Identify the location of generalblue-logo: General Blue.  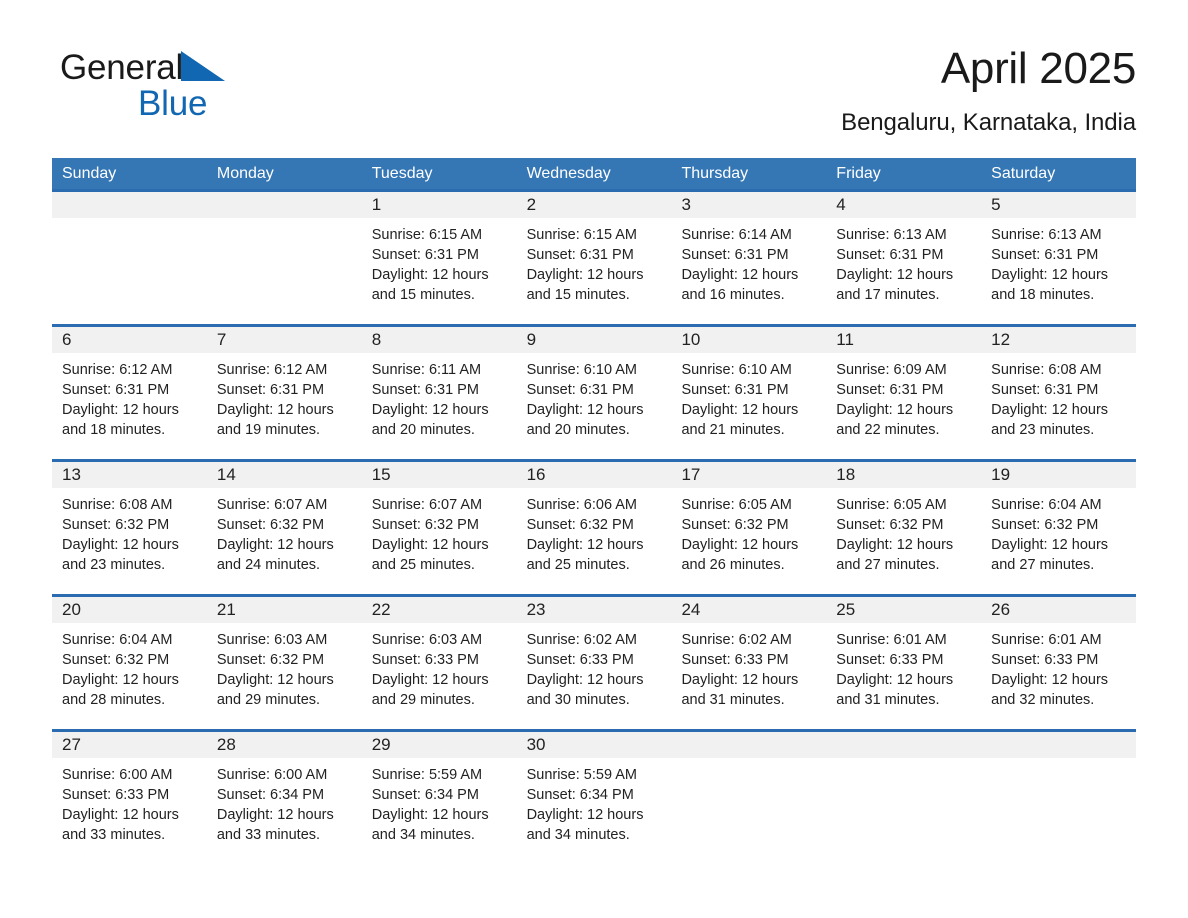
(210, 88).